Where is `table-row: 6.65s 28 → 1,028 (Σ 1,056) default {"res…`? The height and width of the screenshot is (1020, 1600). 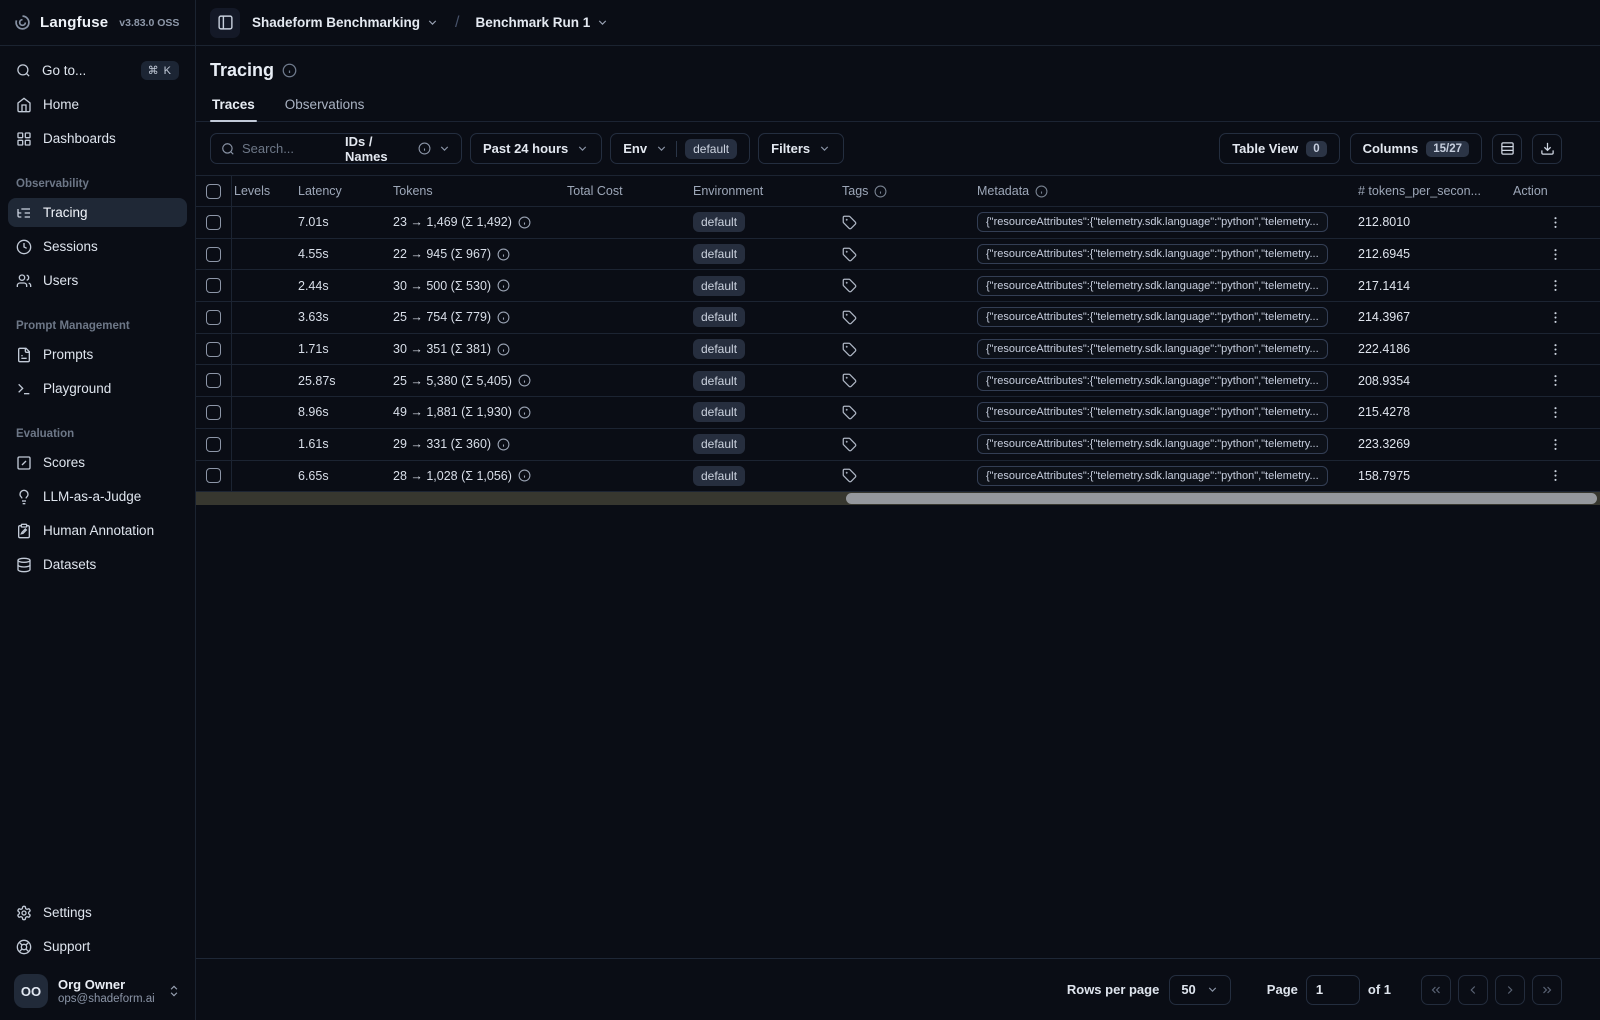 table-row: 6.65s 28 → 1,028 (Σ 1,056) default {"res… is located at coordinates (898, 476).